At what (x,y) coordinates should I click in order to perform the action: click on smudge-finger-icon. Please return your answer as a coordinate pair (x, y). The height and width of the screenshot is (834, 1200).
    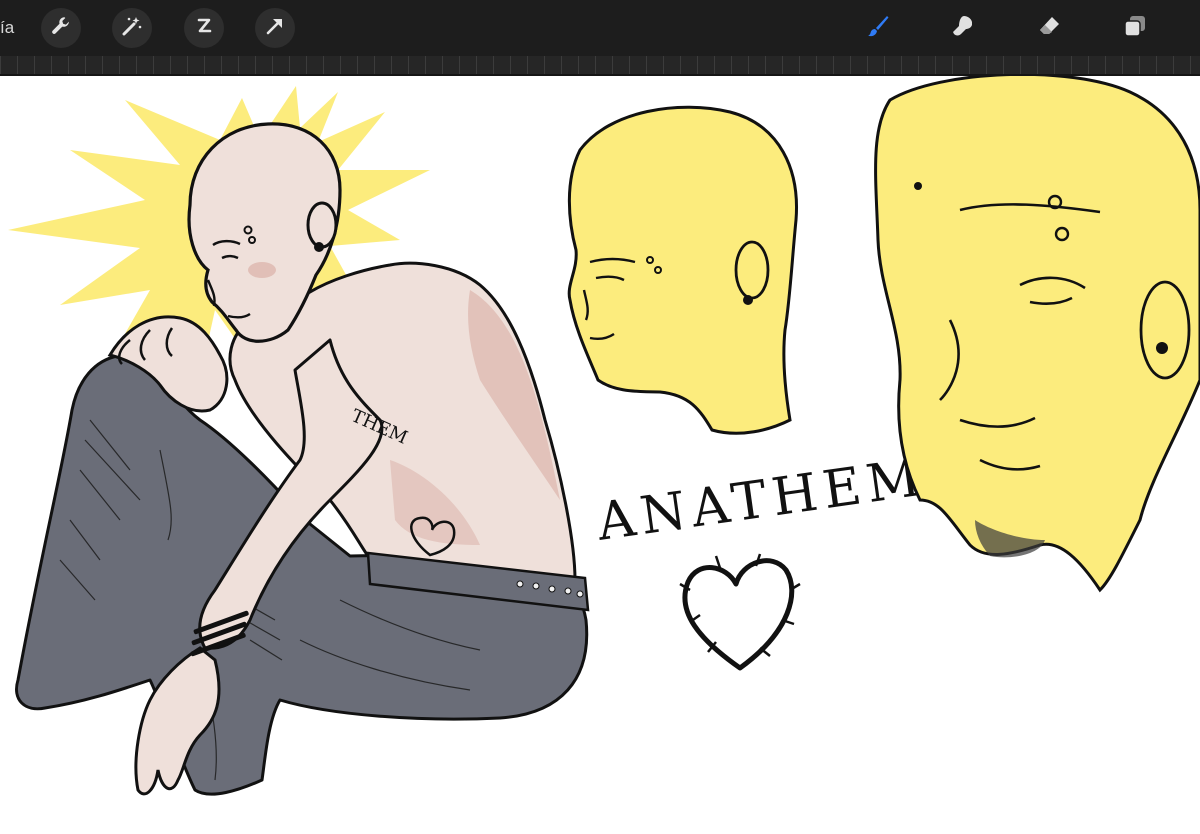
    Looking at the image, I should click on (963, 28).